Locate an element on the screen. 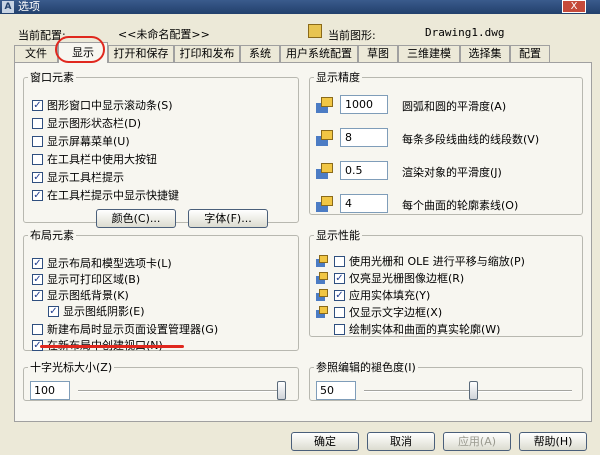 The image size is (600, 455). xref-fading-slider-thumb is located at coordinates (473, 390).